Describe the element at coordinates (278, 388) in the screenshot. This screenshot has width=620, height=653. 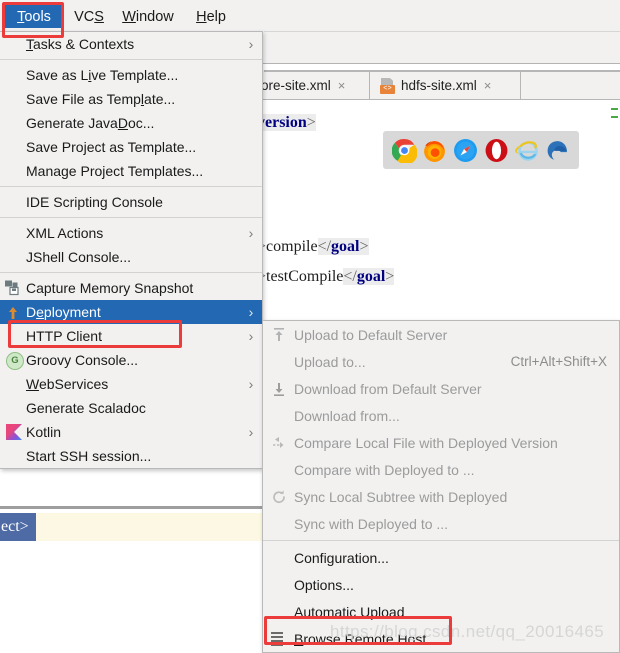
I see `download-icon` at that location.